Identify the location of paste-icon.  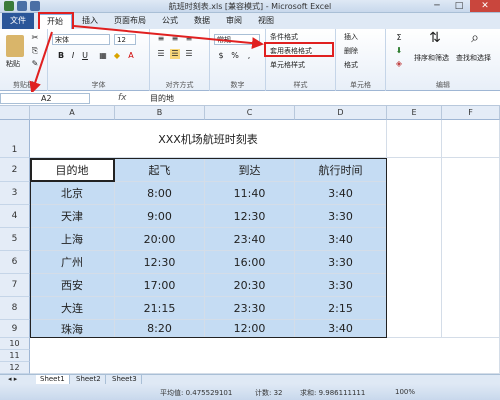
(15, 46).